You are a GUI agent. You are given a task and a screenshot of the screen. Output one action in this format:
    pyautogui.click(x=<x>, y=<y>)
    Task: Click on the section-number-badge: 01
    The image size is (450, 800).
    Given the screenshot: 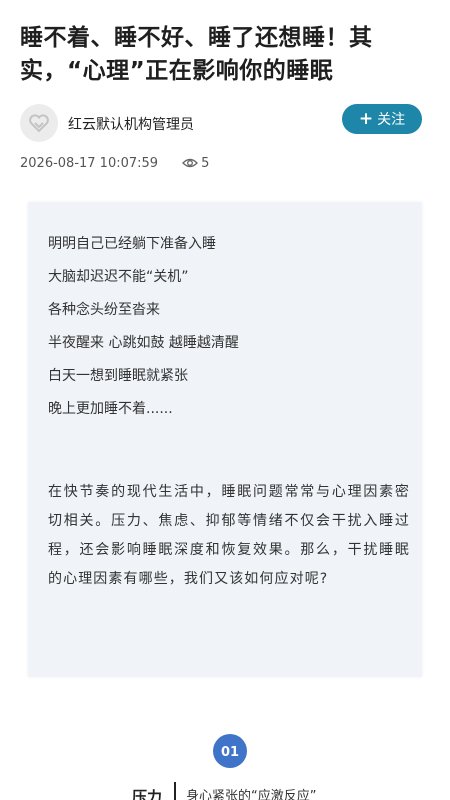 What is the action you would take?
    pyautogui.click(x=230, y=751)
    